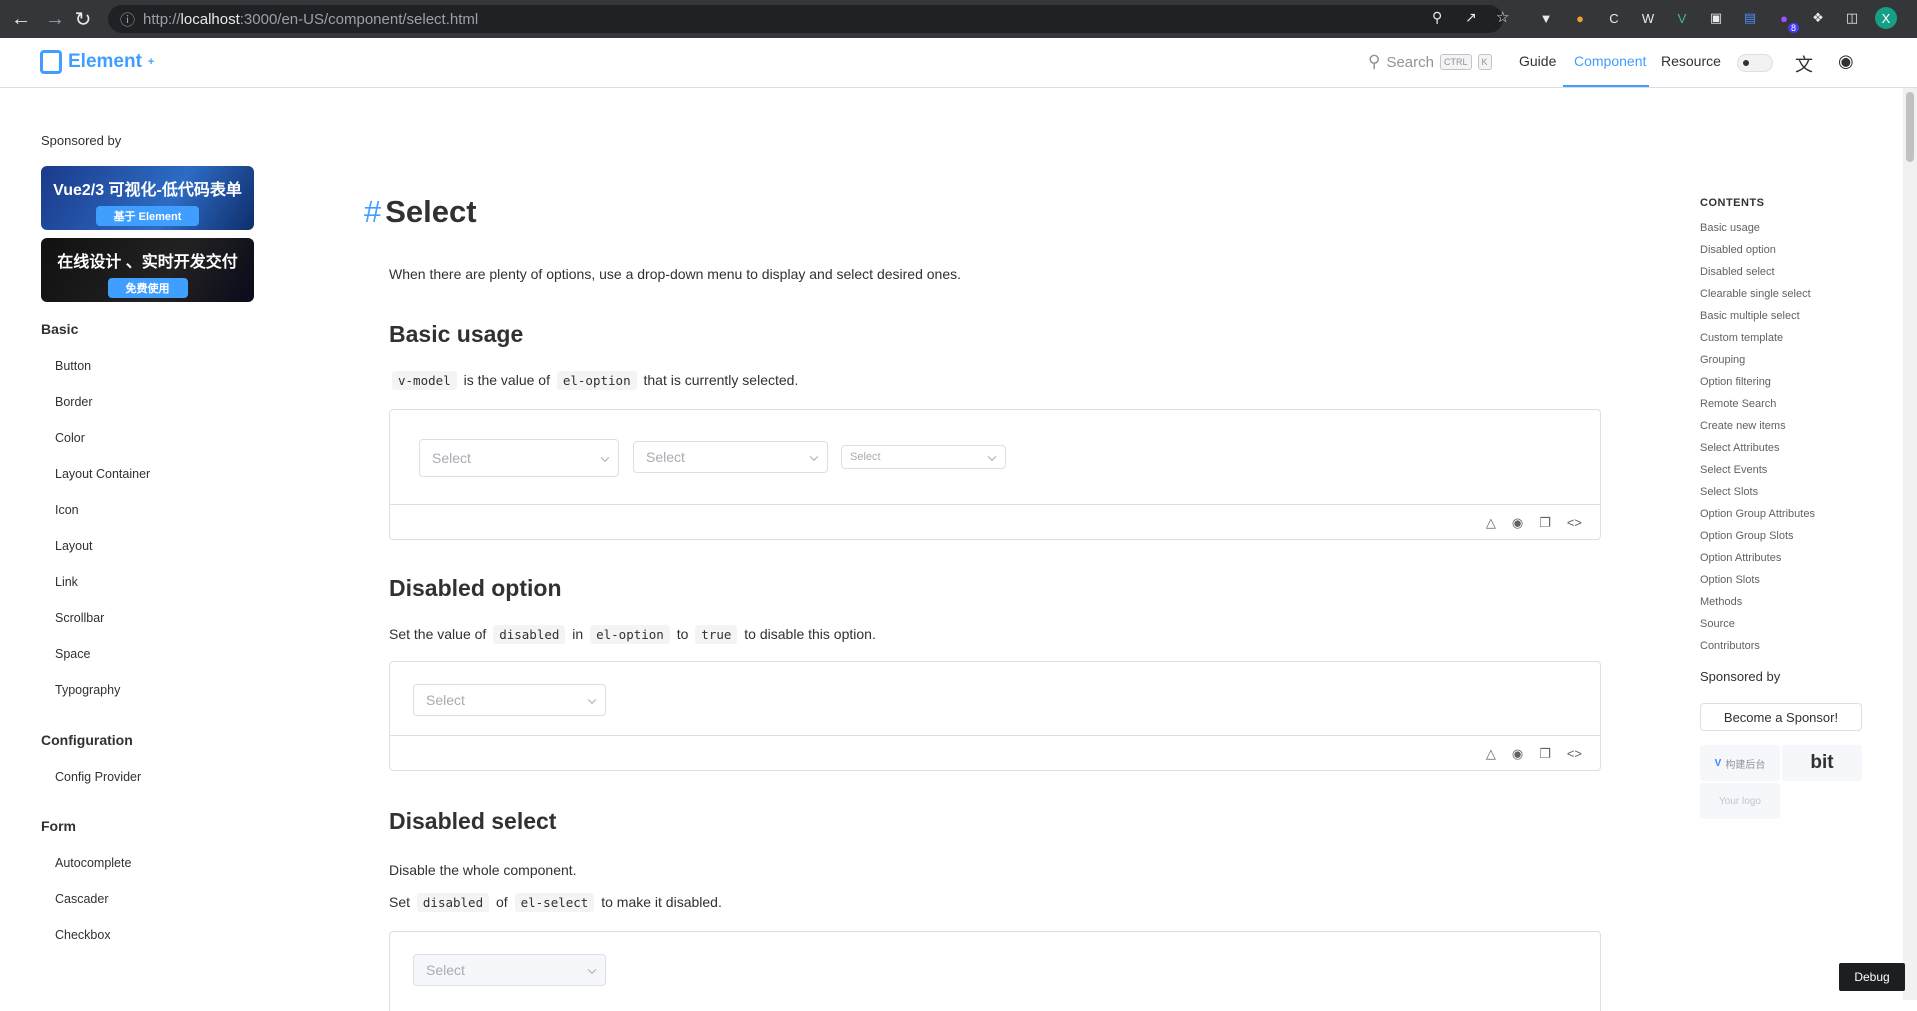  Describe the element at coordinates (1730, 228) in the screenshot. I see `toc-item: Basic usage` at that location.